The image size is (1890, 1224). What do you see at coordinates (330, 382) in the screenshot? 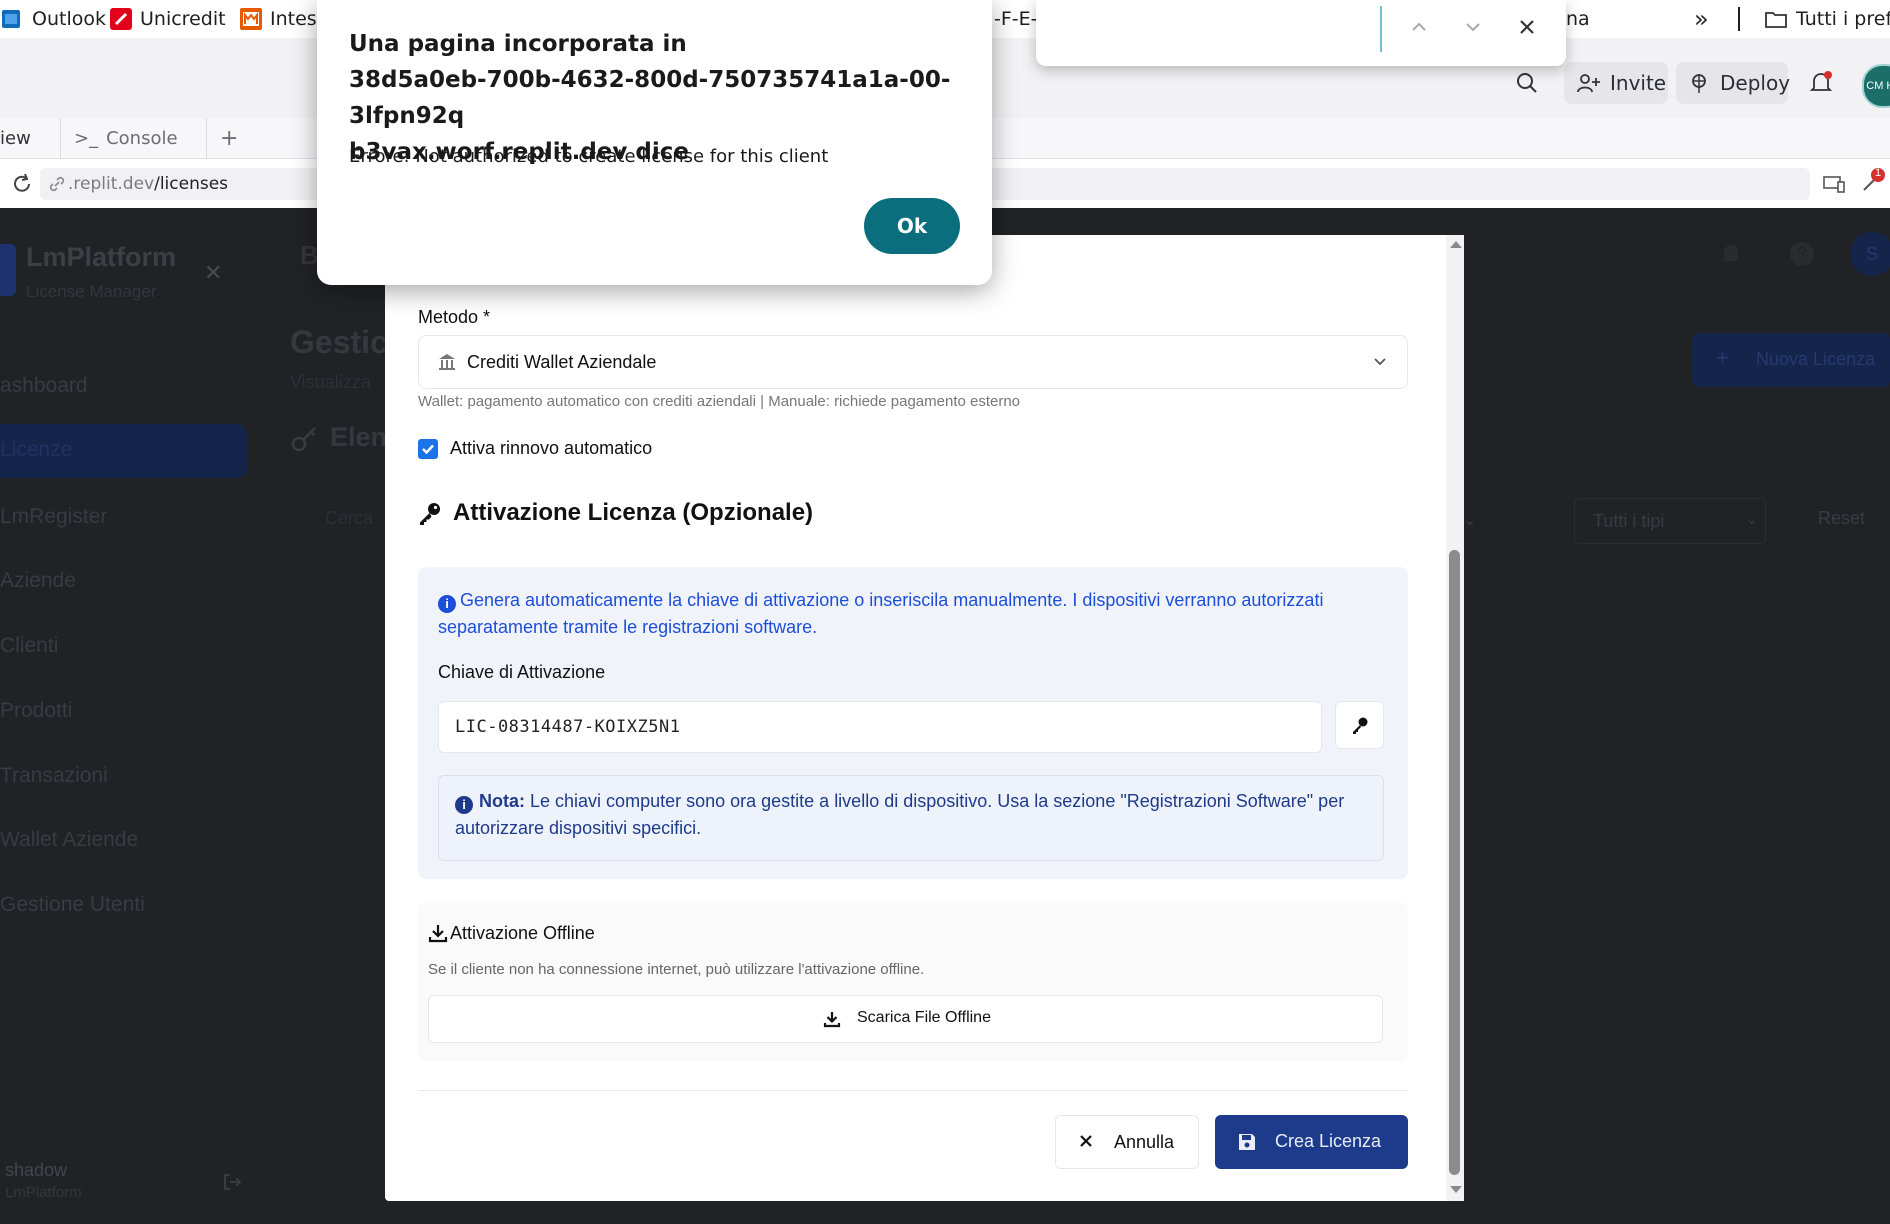
I see `page-subtitle: Visualizza` at bounding box center [330, 382].